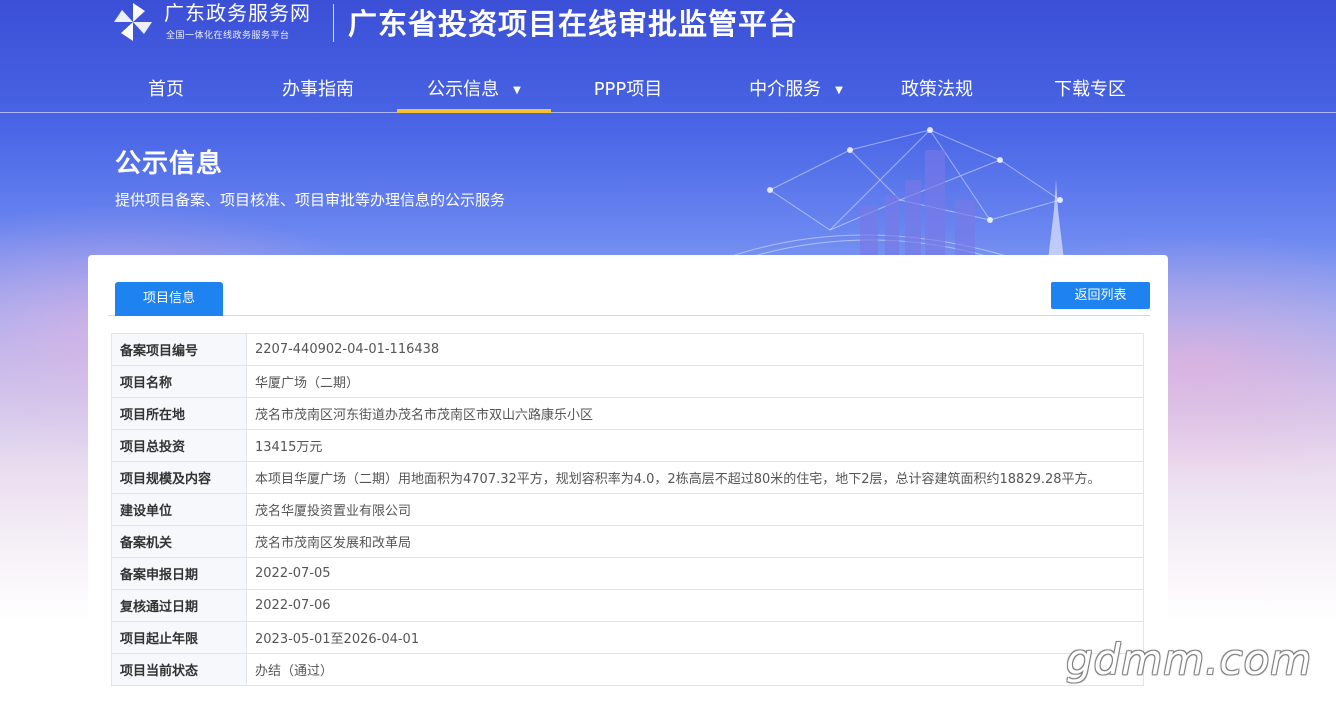 This screenshot has width=1336, height=724. I want to click on table-row: 项目名称 华厦广场（二期）, so click(627, 381).